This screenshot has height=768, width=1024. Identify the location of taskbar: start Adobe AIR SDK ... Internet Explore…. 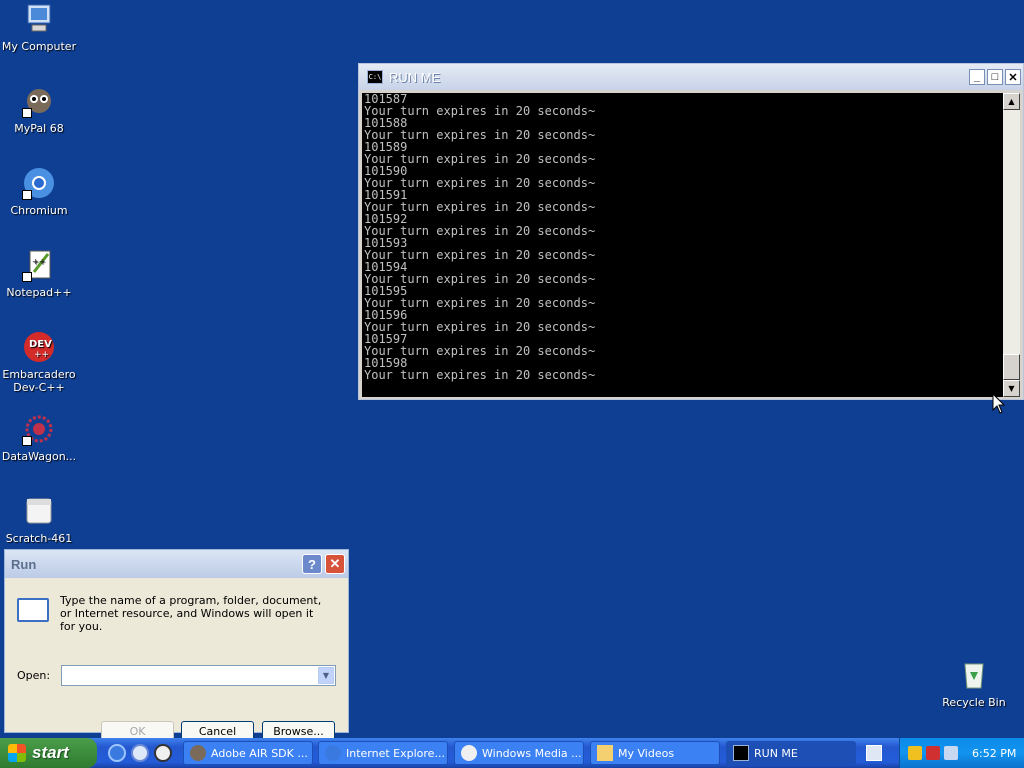
(512, 753).